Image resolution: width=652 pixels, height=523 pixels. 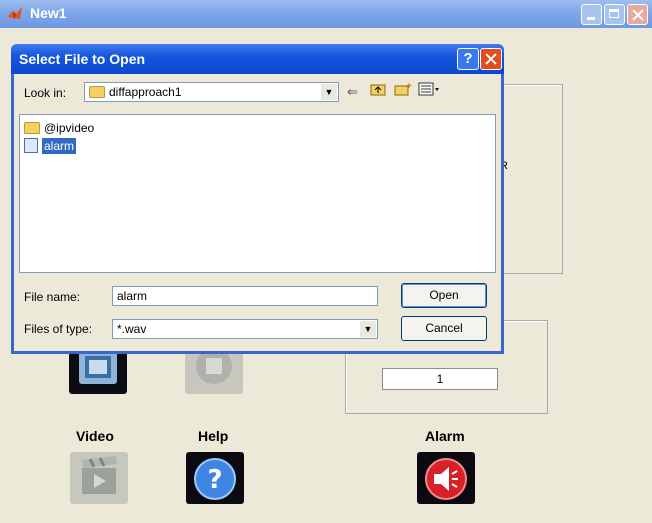 I want to click on alarm-button, so click(x=446, y=478).